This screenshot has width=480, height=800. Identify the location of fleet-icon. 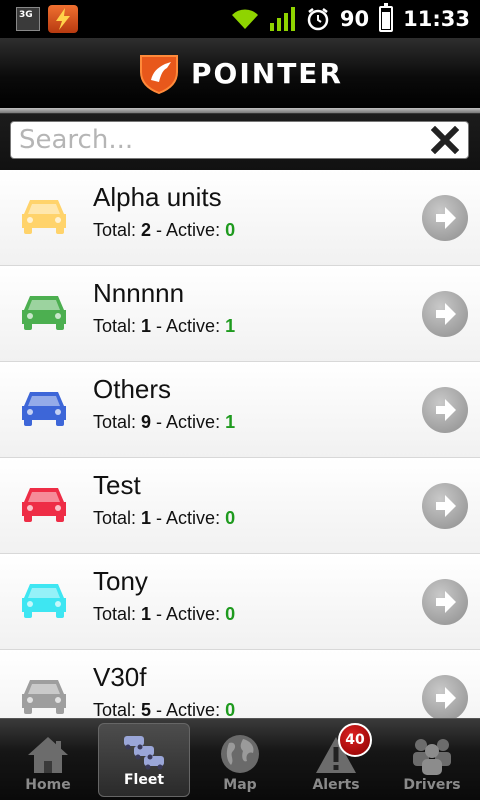
(144, 753).